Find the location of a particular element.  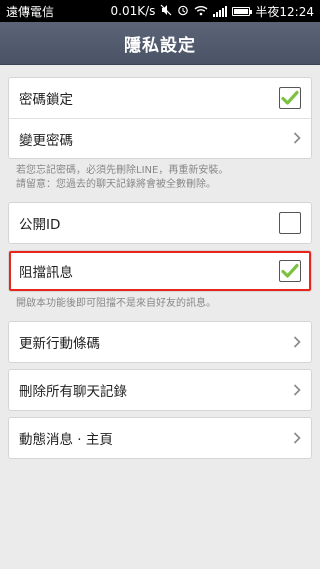

password-lock-checkbox is located at coordinates (290, 98).